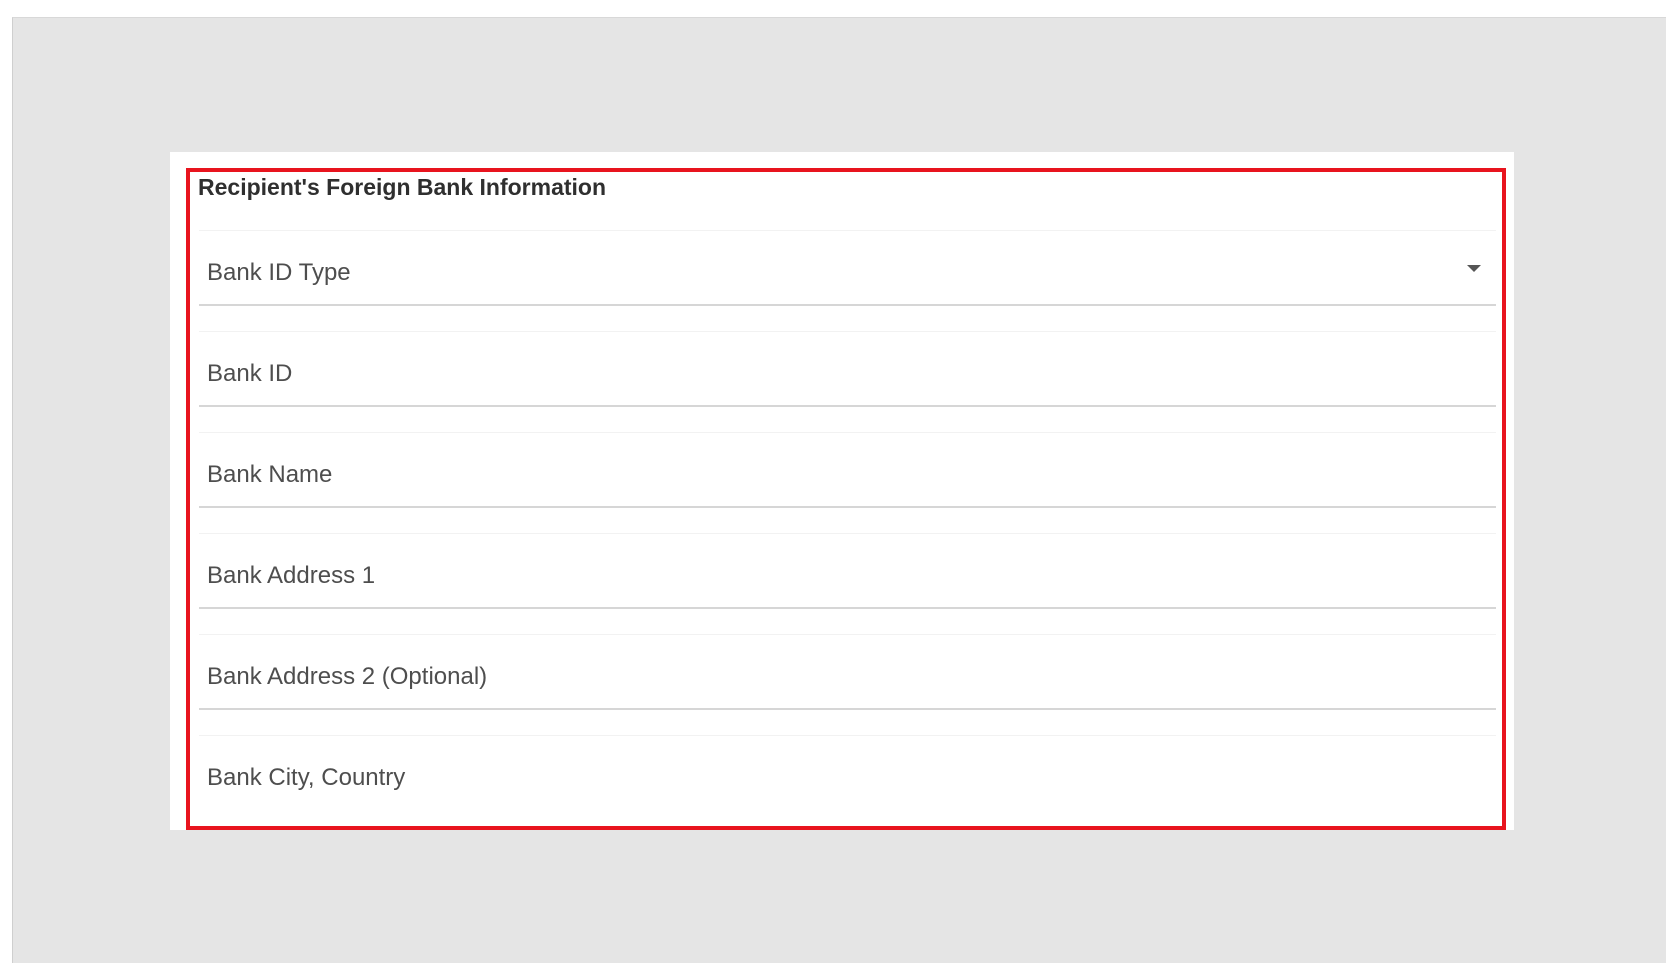  What do you see at coordinates (402, 187) in the screenshot?
I see `section-title: Recipient's Foreign Bank Information` at bounding box center [402, 187].